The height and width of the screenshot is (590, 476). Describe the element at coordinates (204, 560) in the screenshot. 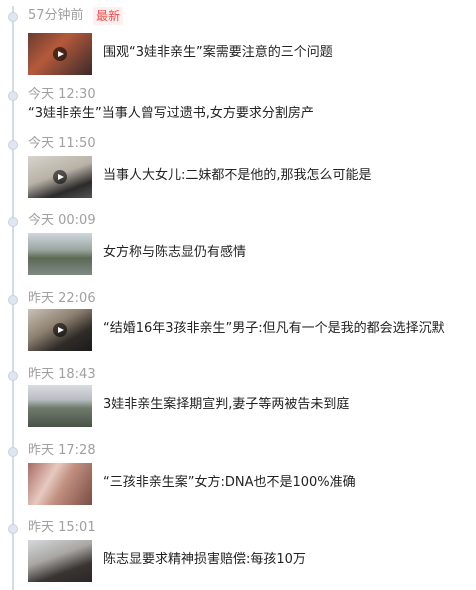

I see `item-headline: 陈志显要求精神损害赔偿:每孩10万` at that location.